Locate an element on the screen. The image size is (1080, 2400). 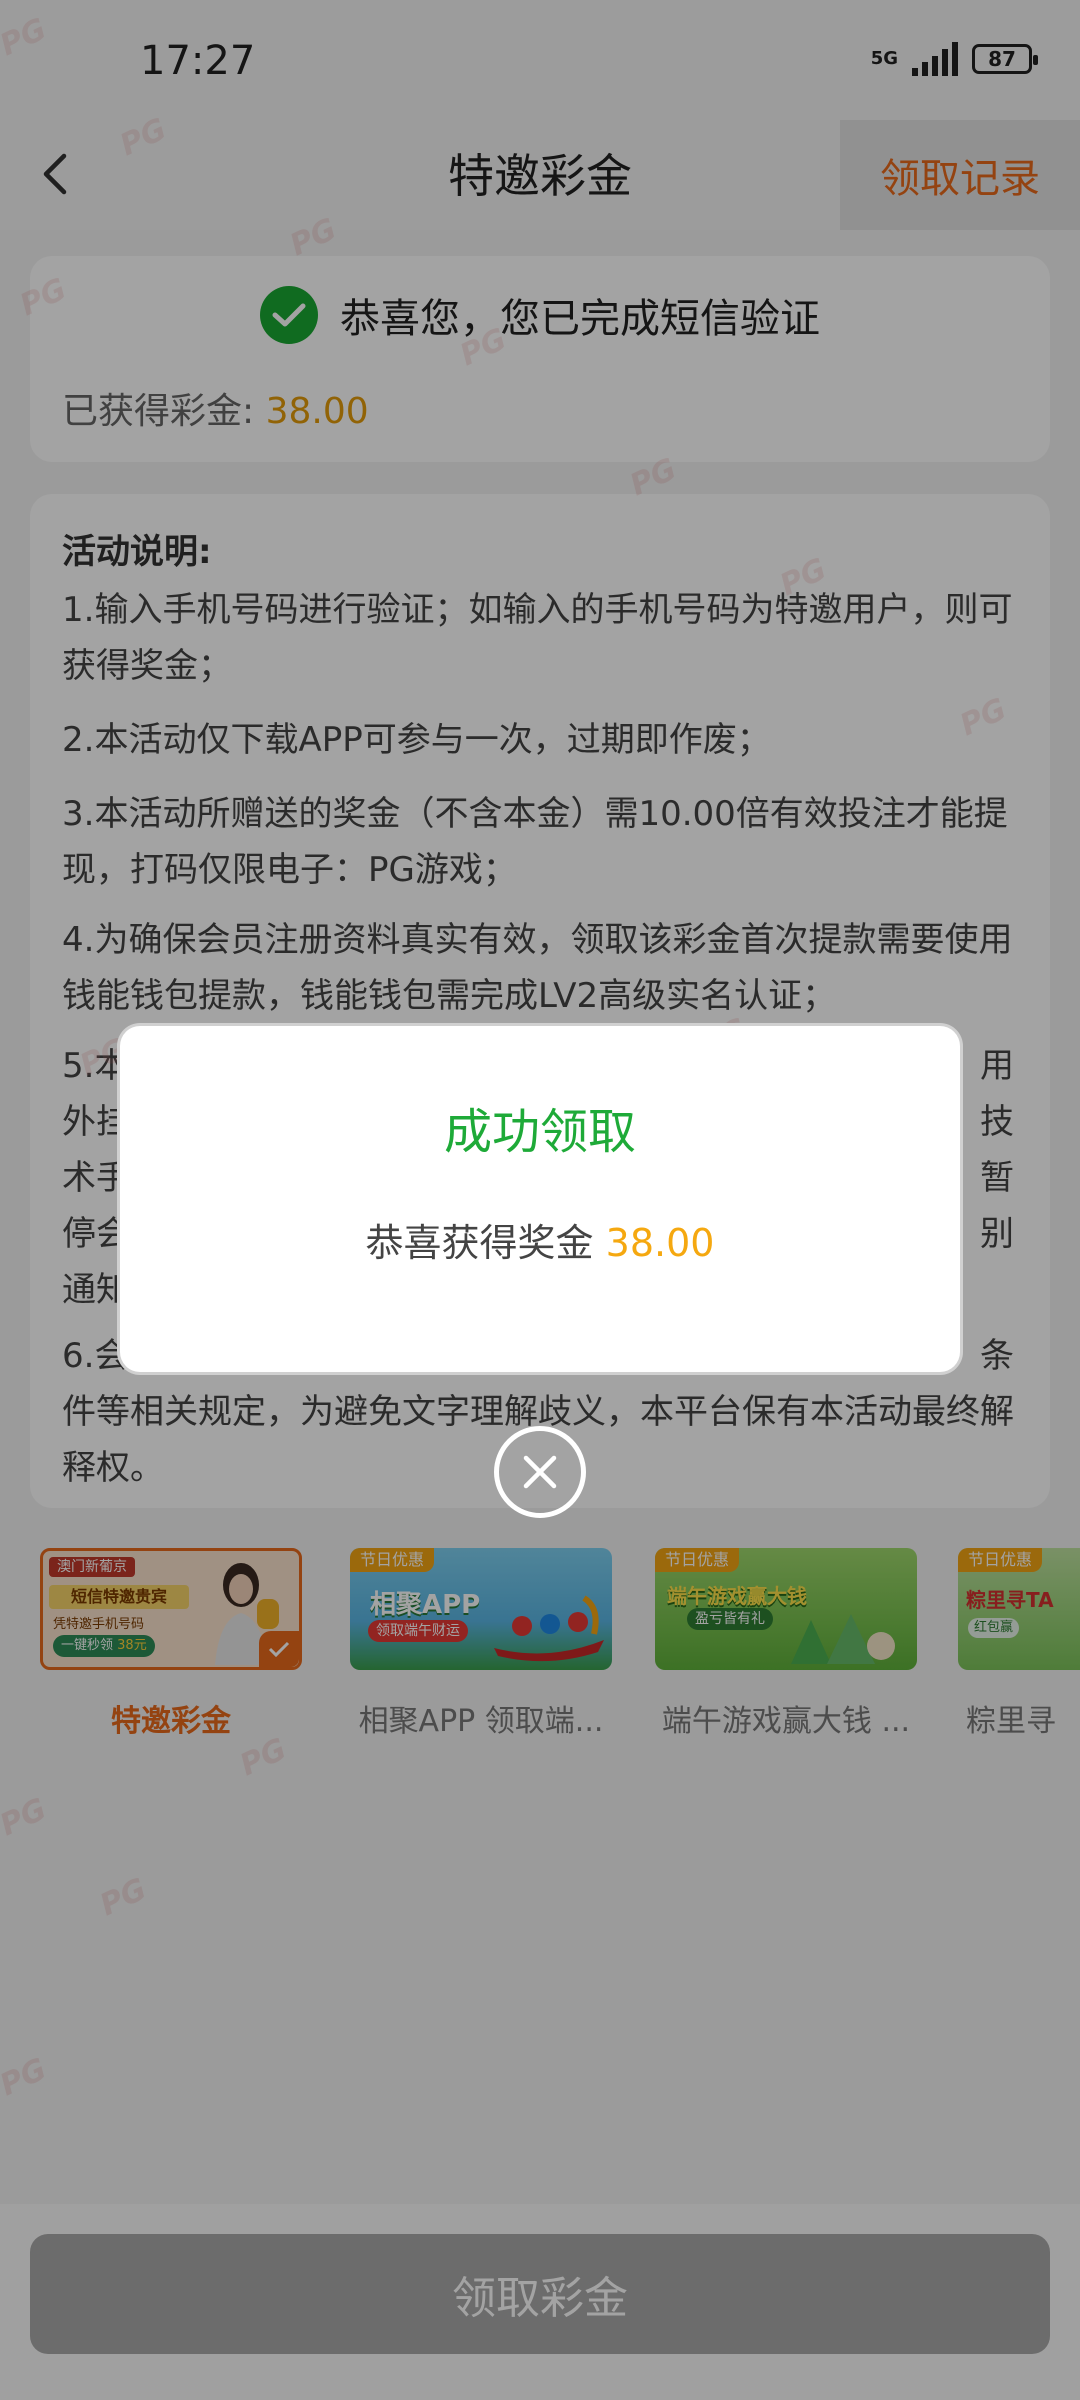
success-dialog: 成功领取 恭喜获得奖金 38.00 is located at coordinates (540, 1199).